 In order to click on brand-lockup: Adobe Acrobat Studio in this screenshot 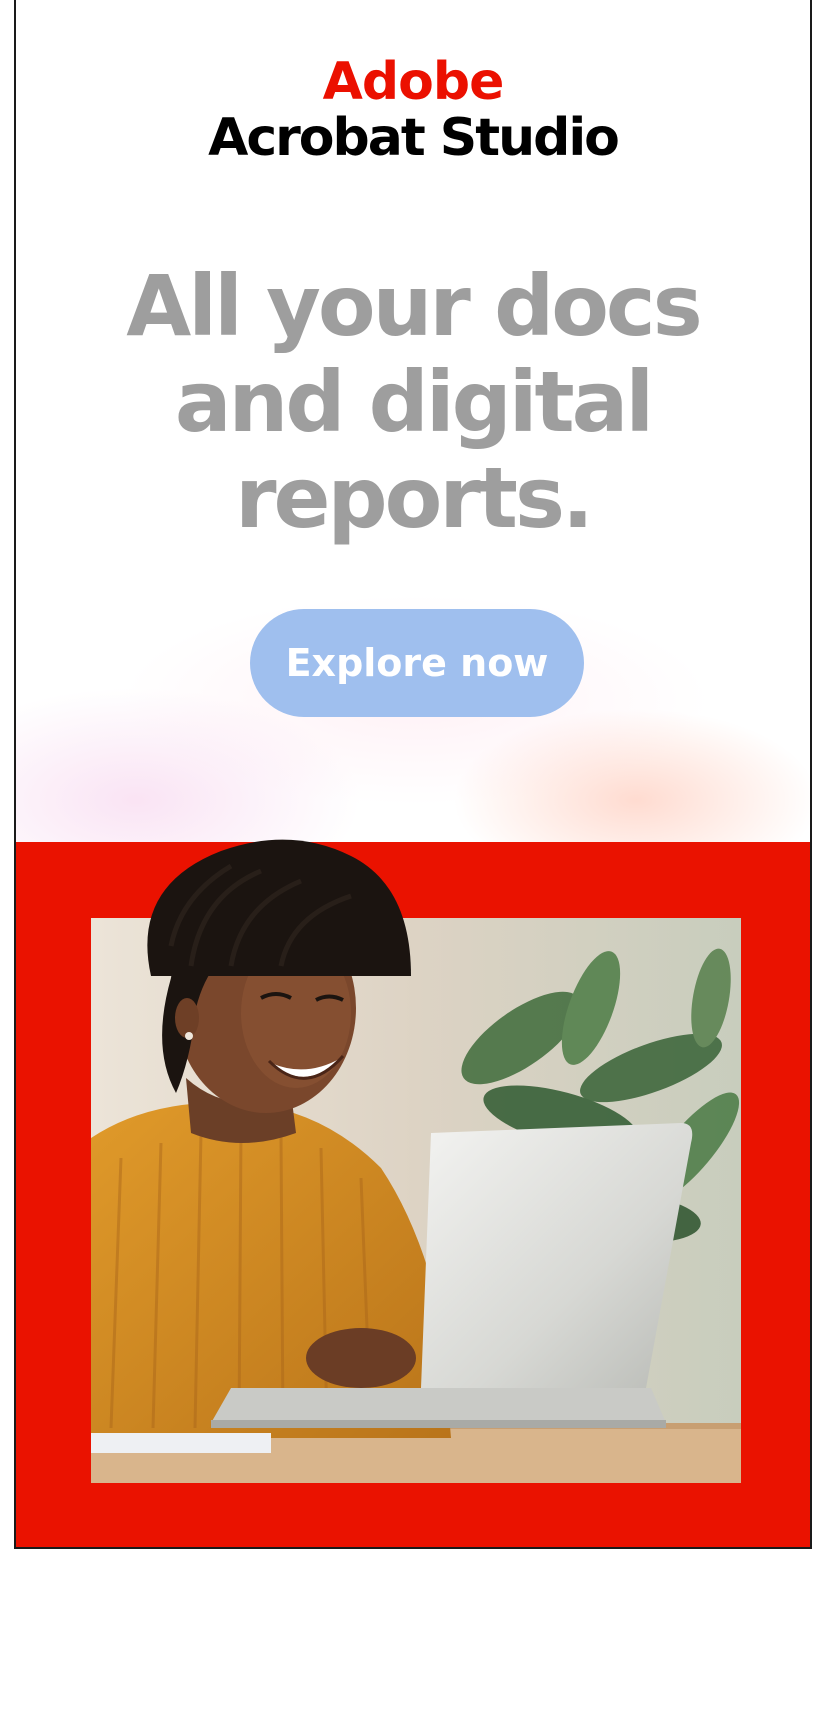, I will do `click(413, 110)`.